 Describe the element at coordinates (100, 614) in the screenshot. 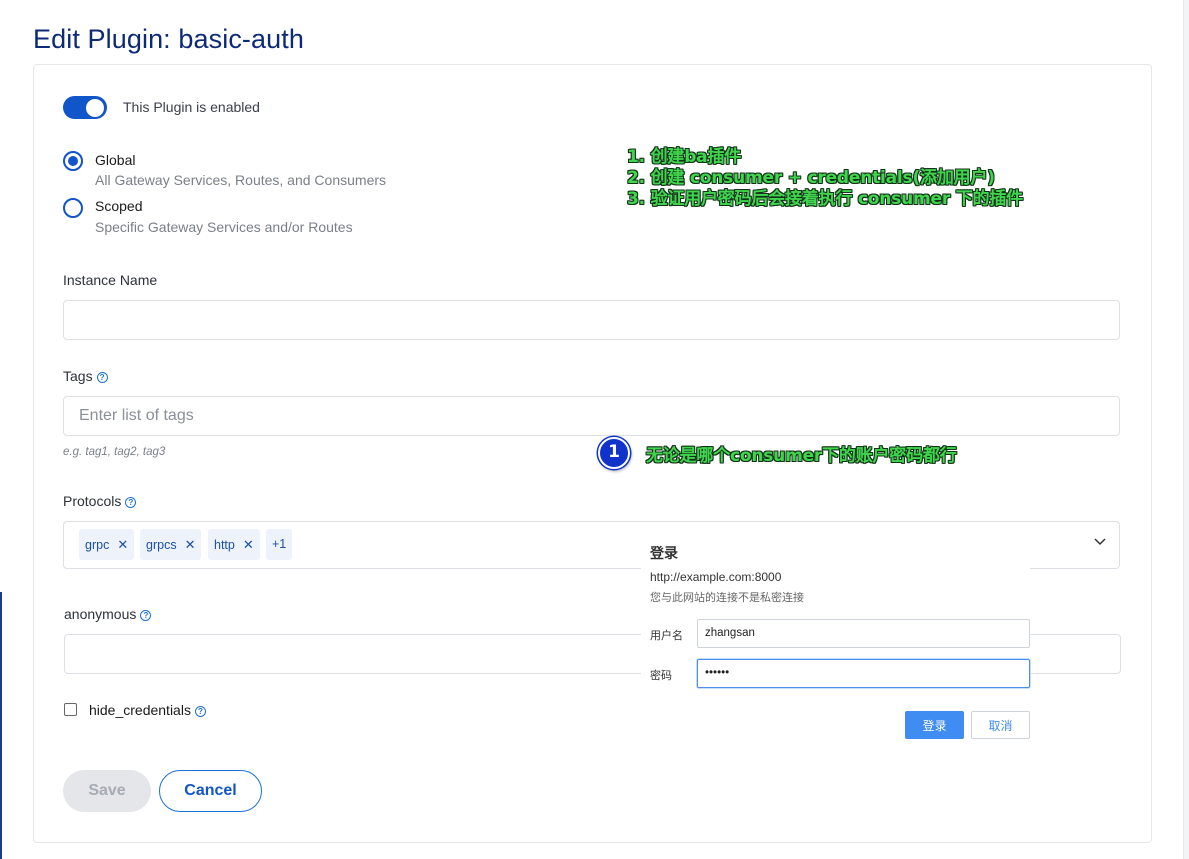

I see `anonymous-label-text: anonymous` at that location.